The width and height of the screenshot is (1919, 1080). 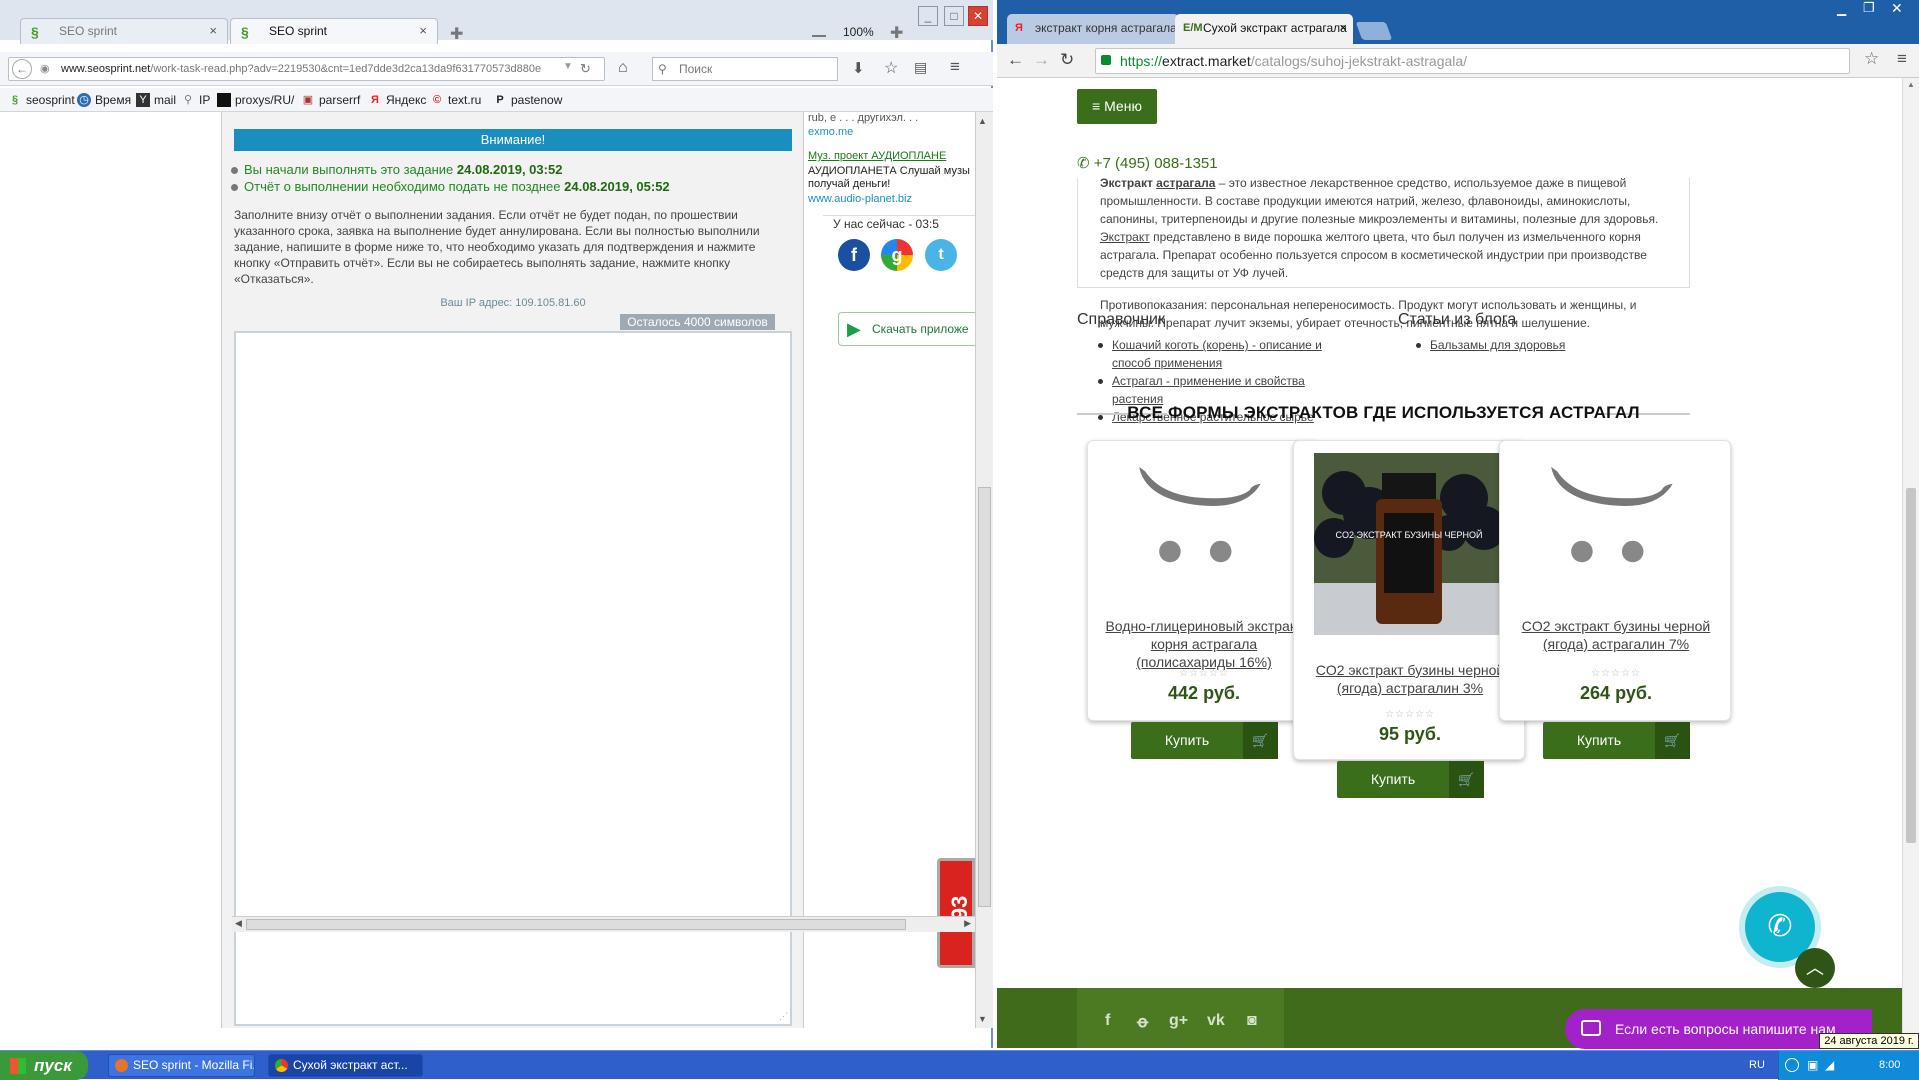 I want to click on bookmark-ip: ⚲ IP, so click(x=195, y=100).